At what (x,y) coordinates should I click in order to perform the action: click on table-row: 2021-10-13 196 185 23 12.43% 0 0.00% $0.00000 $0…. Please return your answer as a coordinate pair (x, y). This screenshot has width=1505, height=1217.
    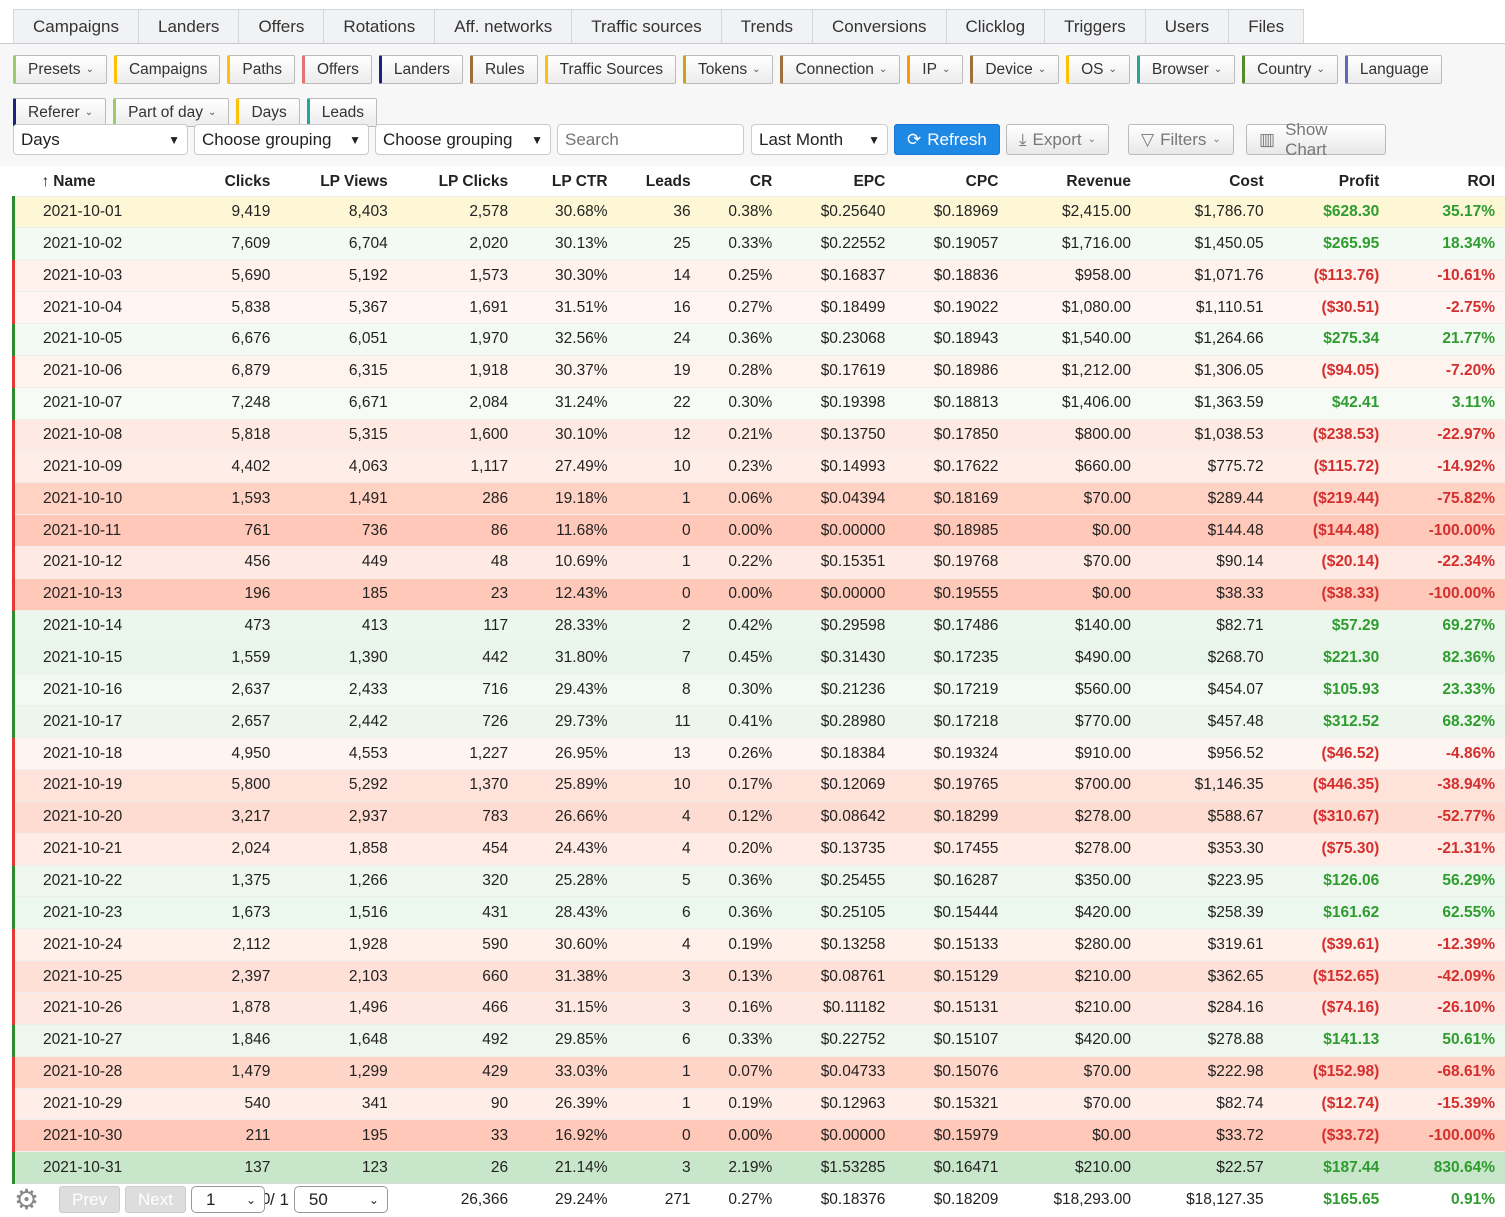
    Looking at the image, I should click on (758, 594).